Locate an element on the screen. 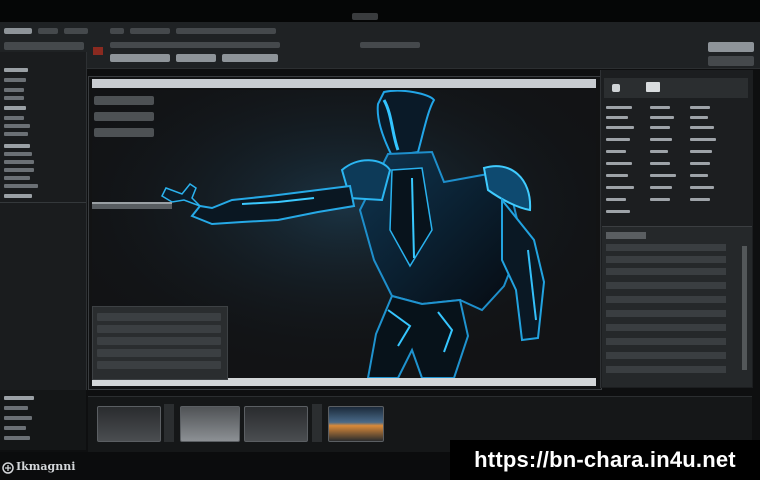 This screenshot has height=480, width=760. viewport-header is located at coordinates (344, 83).